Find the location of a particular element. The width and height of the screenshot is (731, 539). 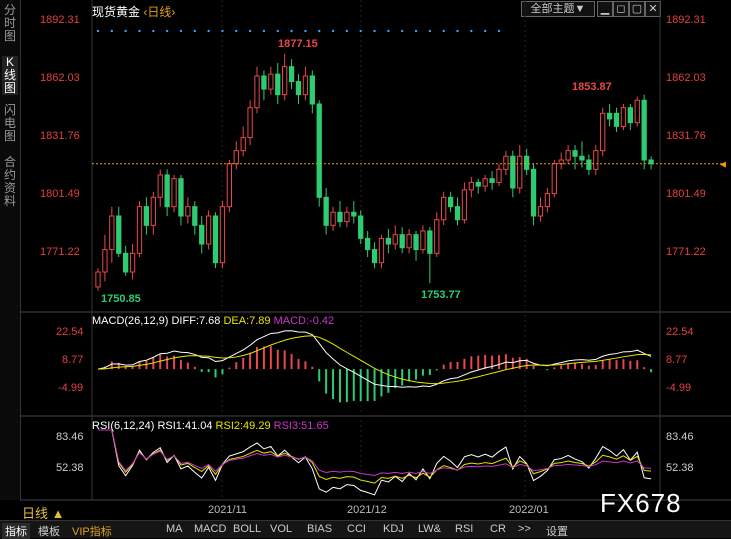

left-axis-label: 1831.76 is located at coordinates (60, 136).